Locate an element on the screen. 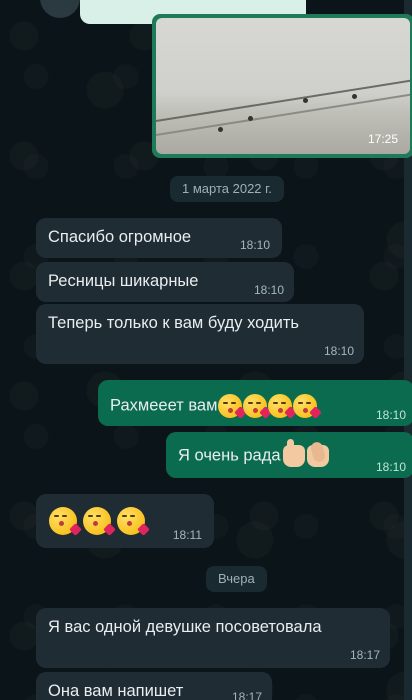 Image resolution: width=412 pixels, height=700 pixels. clapping-hands-emoji-icon is located at coordinates (317, 456).